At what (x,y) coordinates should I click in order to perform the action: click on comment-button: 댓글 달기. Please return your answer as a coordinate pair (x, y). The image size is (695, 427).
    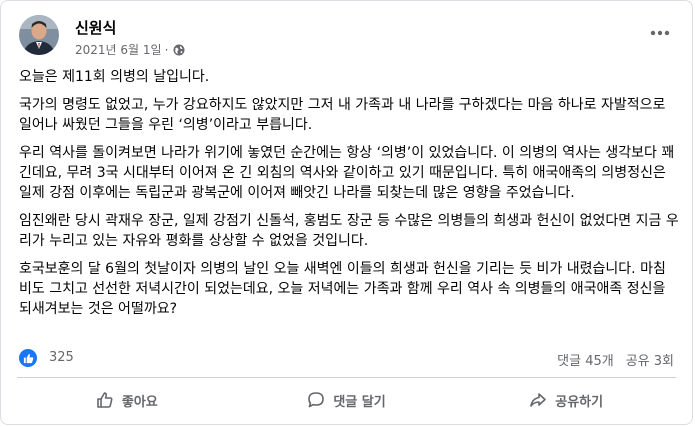
    Looking at the image, I should click on (347, 400).